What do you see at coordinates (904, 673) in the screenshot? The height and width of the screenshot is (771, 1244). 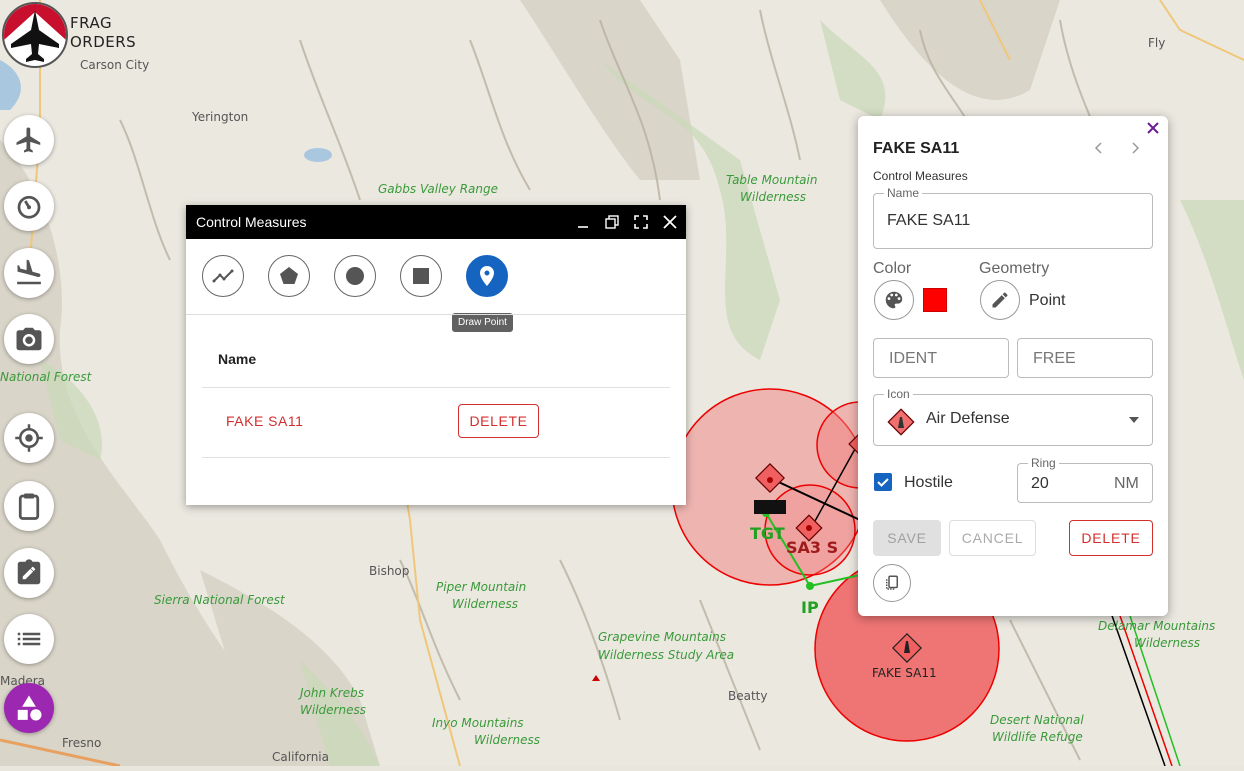 I see `threat-label: FAKE SA11` at bounding box center [904, 673].